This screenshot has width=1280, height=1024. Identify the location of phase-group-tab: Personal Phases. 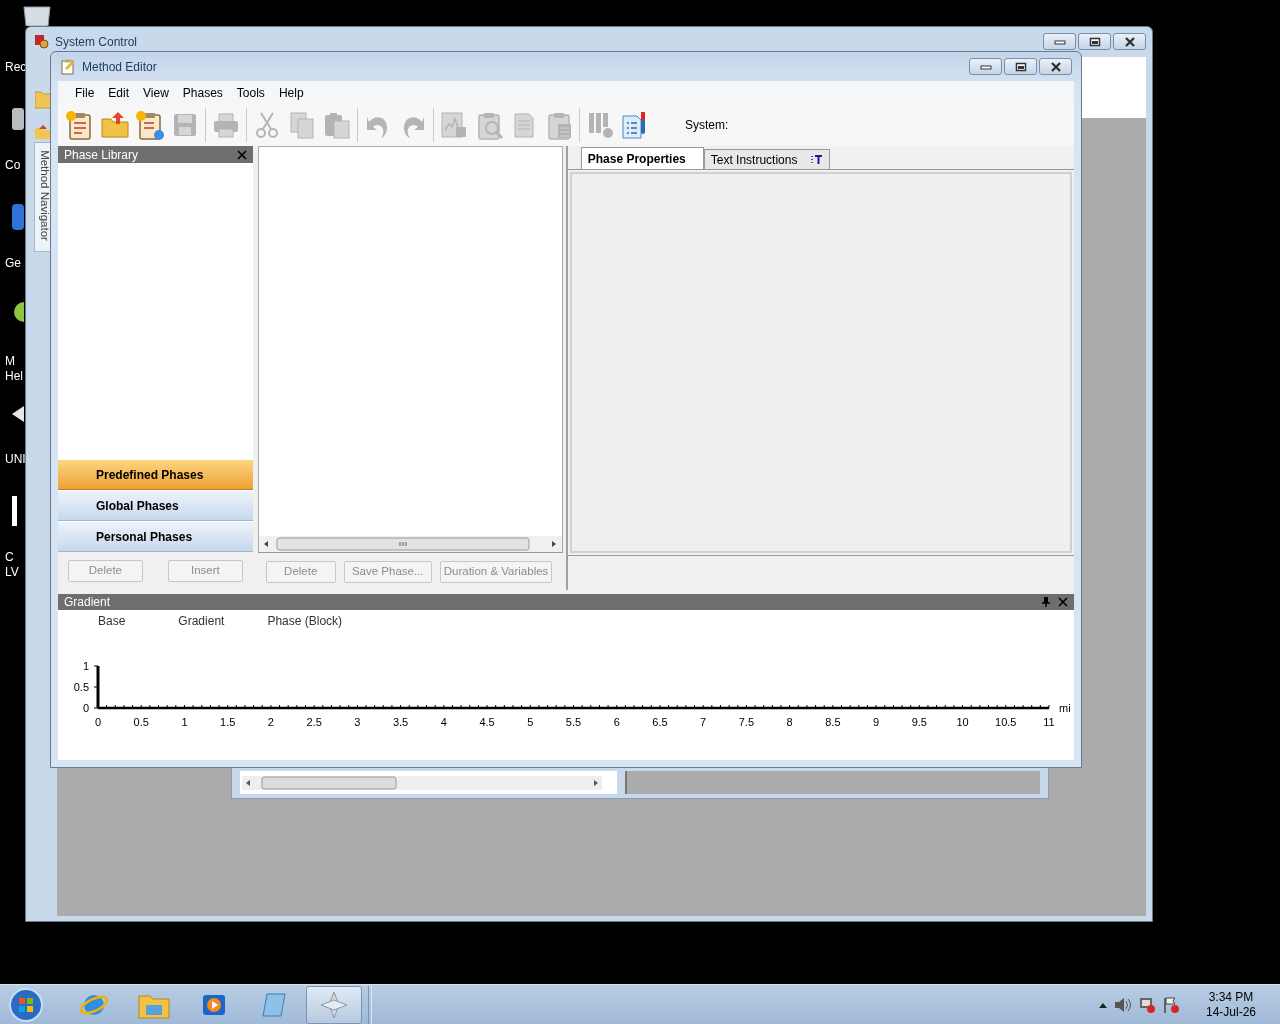
(155, 536).